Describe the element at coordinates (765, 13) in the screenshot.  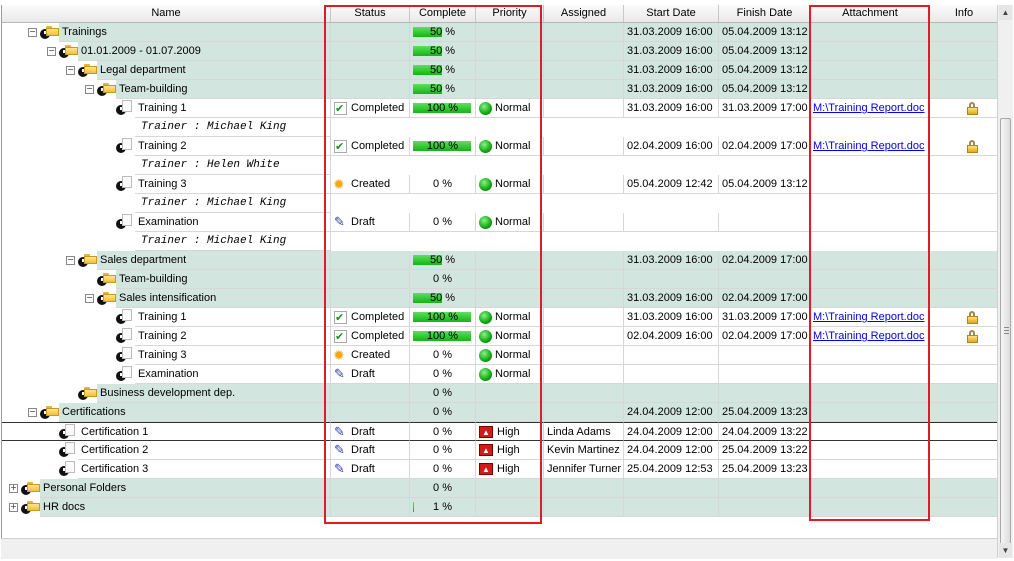
I see `header-finish-date: Finish Date` at that location.